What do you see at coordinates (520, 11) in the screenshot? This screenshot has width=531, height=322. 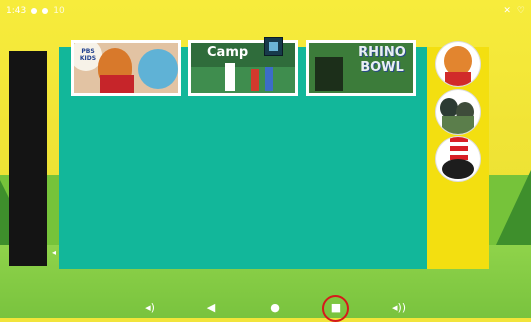 I see `wifi-icon: ♡` at bounding box center [520, 11].